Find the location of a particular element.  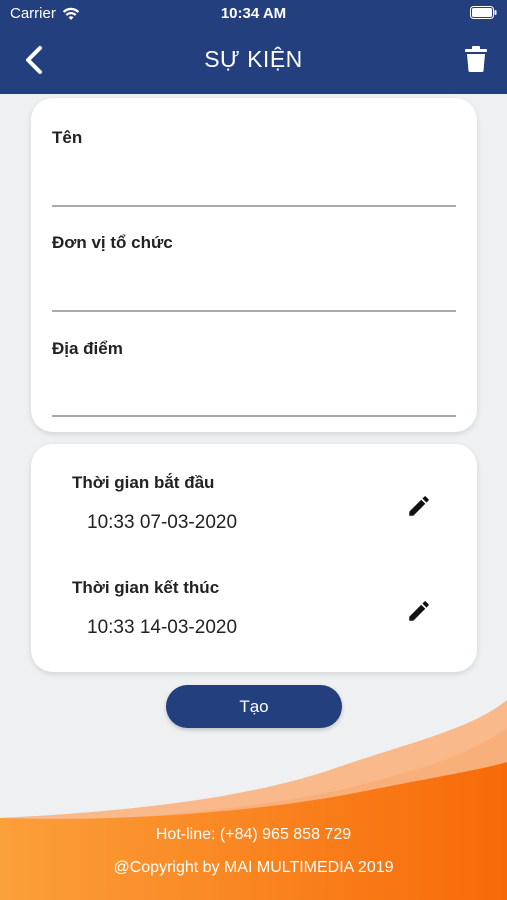

end-time-label: Thời gian kết thúc is located at coordinates (146, 587).